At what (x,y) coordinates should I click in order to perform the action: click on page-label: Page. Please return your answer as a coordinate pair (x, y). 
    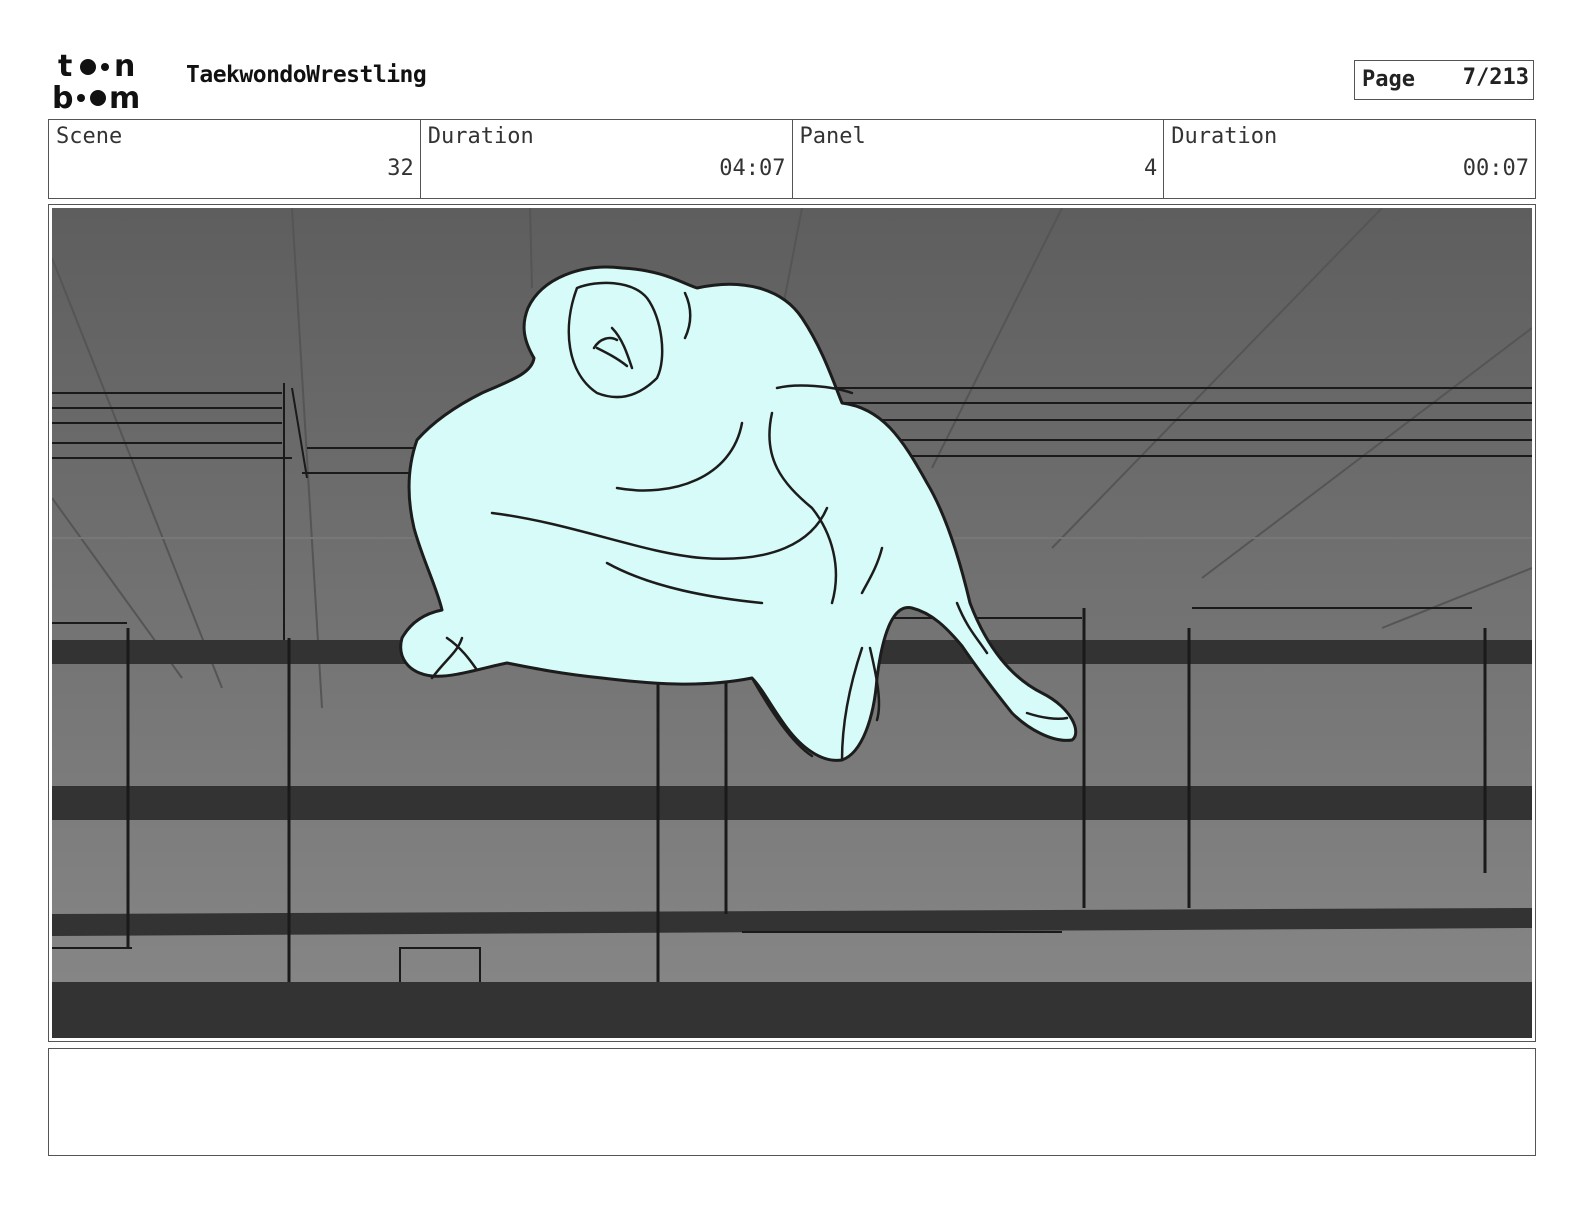
    Looking at the image, I should click on (1388, 79).